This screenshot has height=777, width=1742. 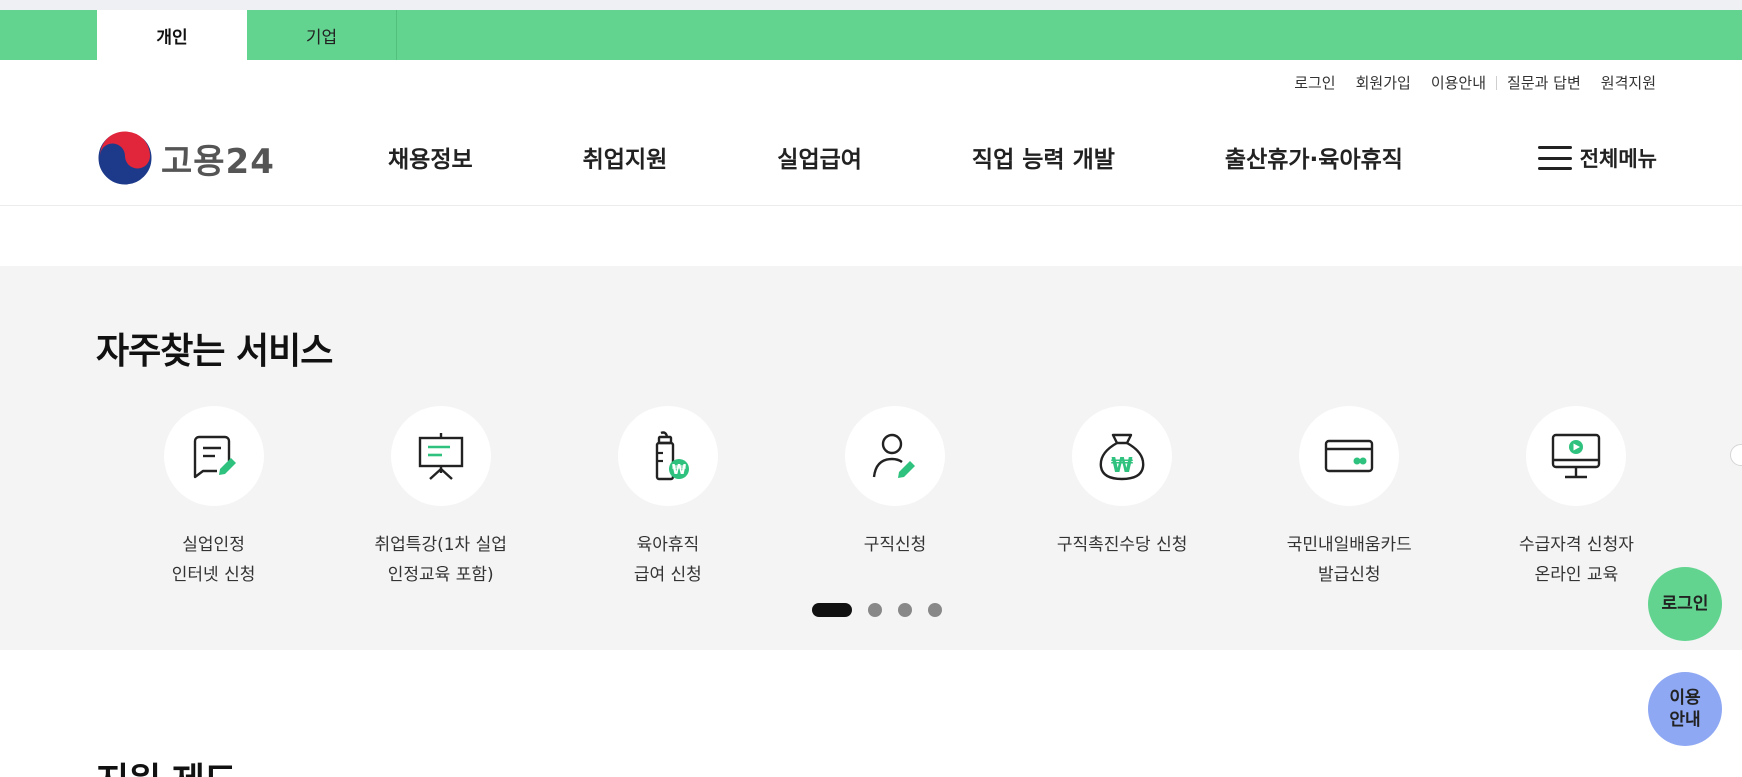 What do you see at coordinates (1685, 709) in the screenshot?
I see `floating-guide-button: 이용 안내` at bounding box center [1685, 709].